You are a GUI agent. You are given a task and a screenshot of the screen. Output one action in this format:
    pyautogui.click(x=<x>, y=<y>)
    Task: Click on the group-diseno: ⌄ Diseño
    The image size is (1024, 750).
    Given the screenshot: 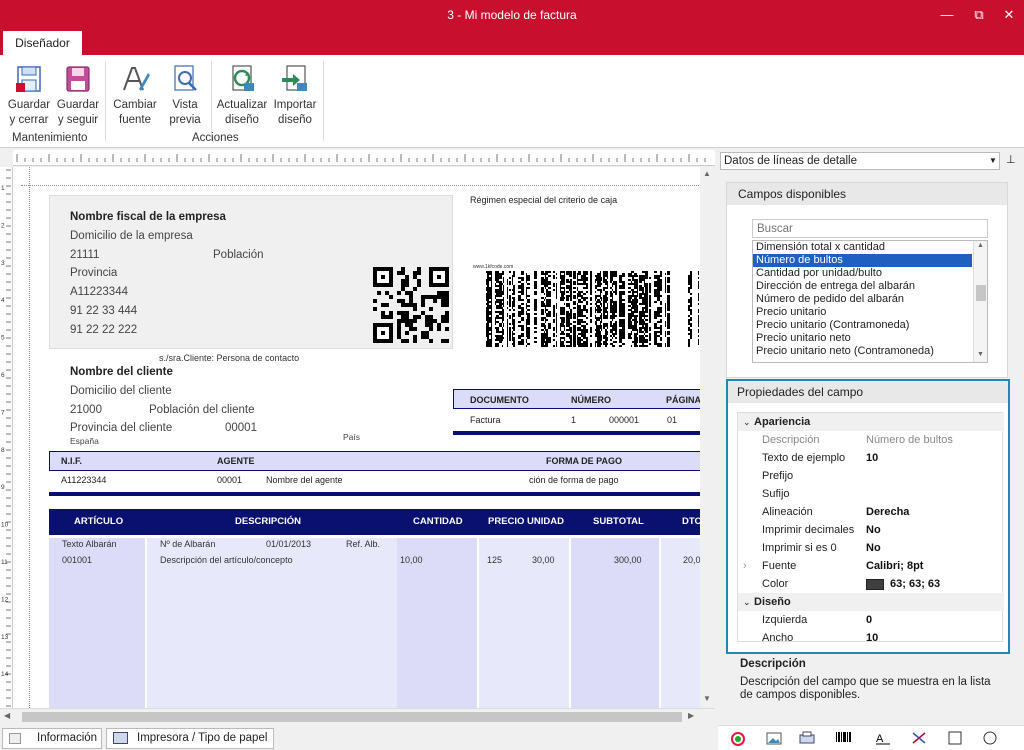 What is the action you would take?
    pyautogui.click(x=871, y=602)
    